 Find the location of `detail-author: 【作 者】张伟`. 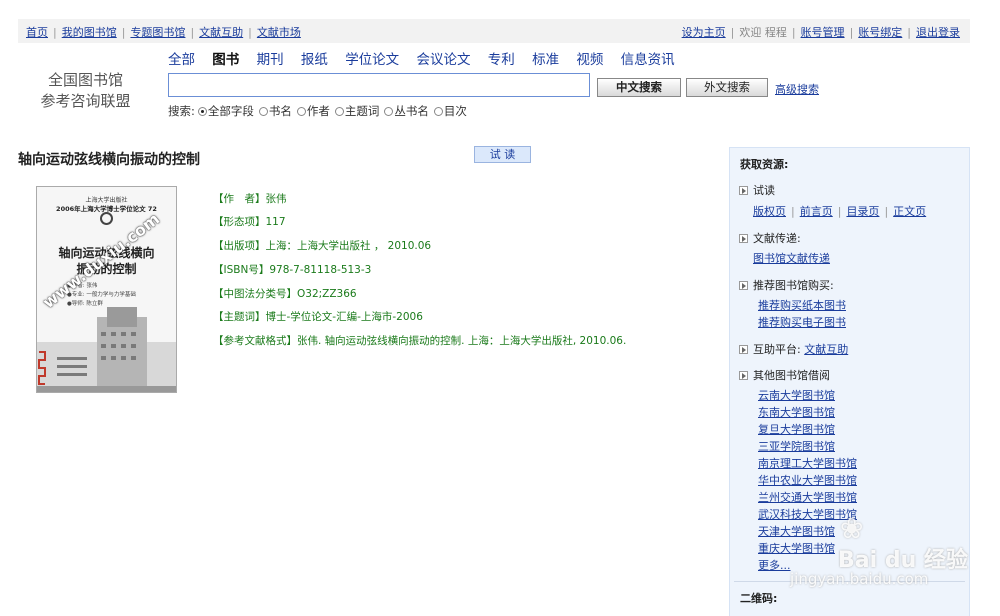

detail-author: 【作 者】张伟 is located at coordinates (250, 199).